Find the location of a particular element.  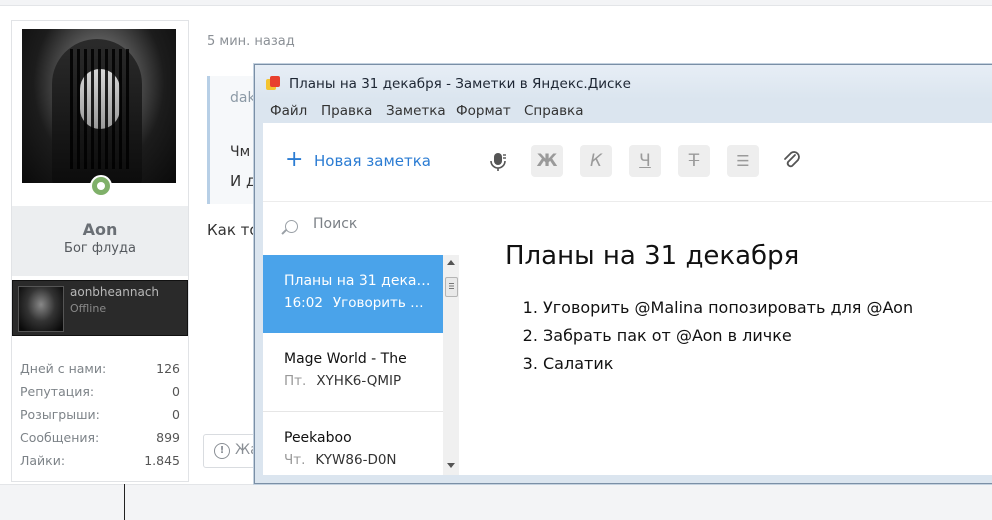

search-icon is located at coordinates (291, 226).